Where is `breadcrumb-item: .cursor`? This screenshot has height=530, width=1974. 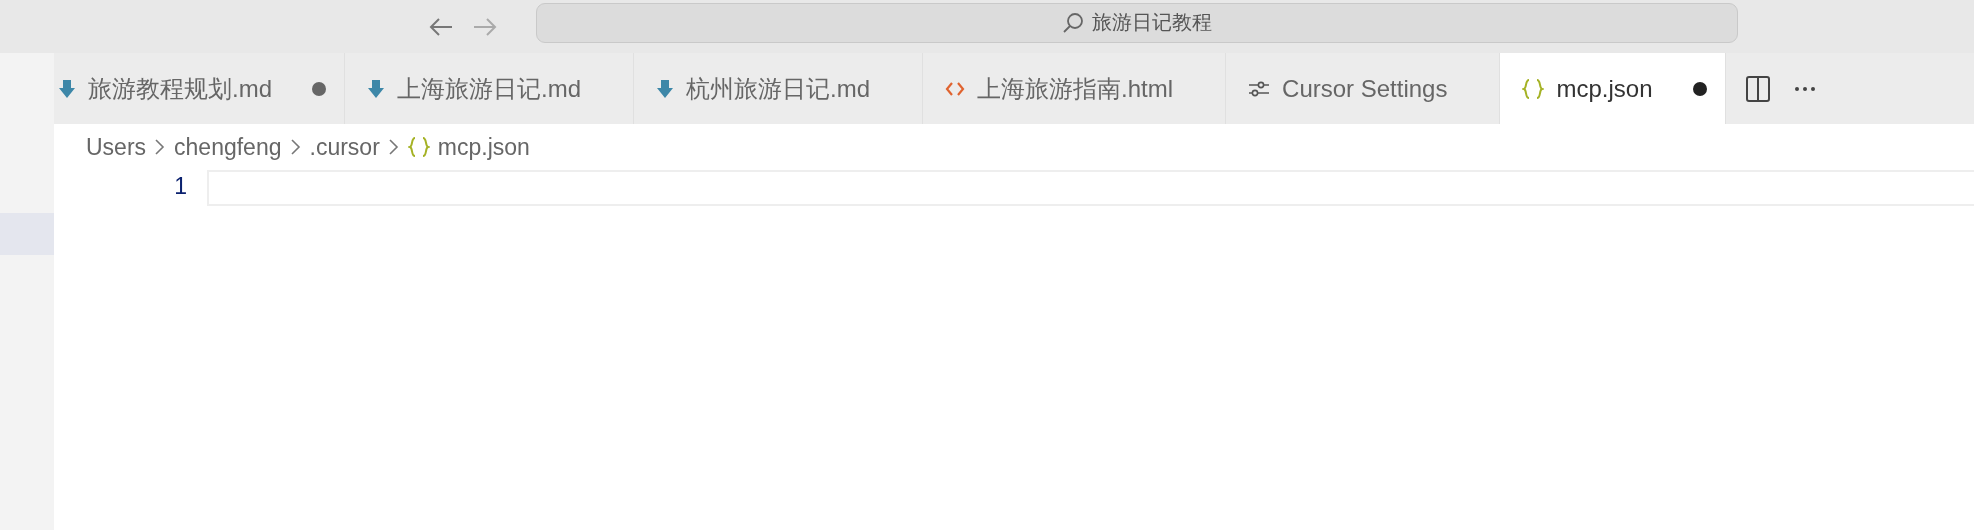 breadcrumb-item: .cursor is located at coordinates (344, 147).